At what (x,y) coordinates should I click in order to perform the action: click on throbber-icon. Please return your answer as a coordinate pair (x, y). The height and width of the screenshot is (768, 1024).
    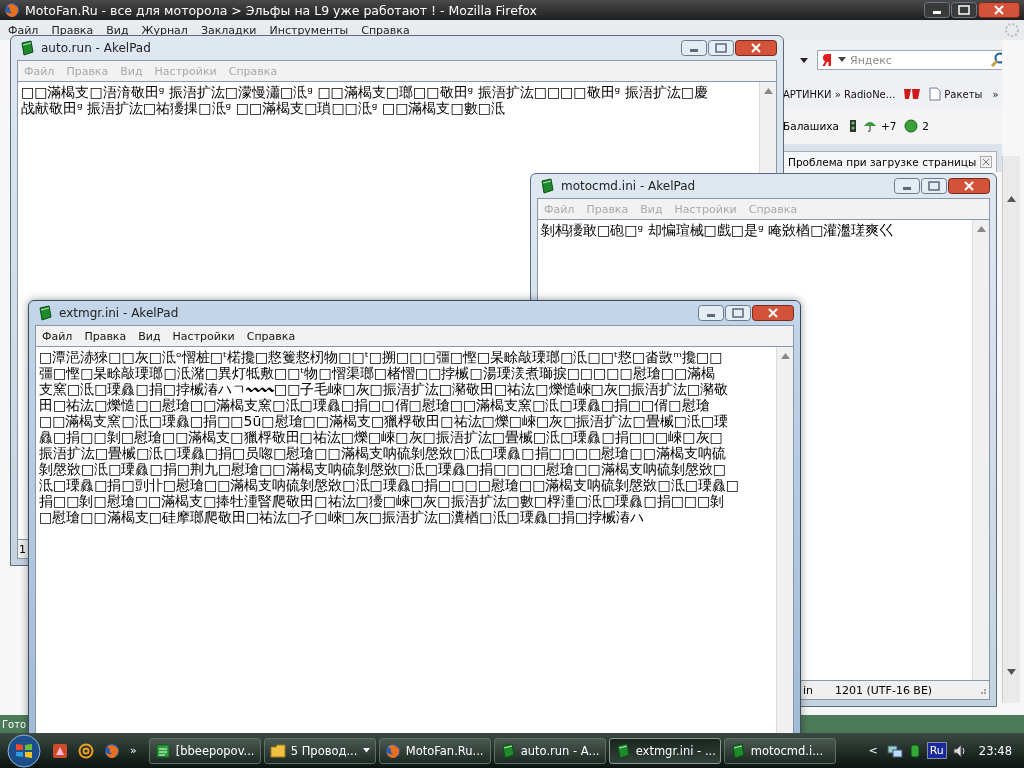
    Looking at the image, I should click on (1012, 30).